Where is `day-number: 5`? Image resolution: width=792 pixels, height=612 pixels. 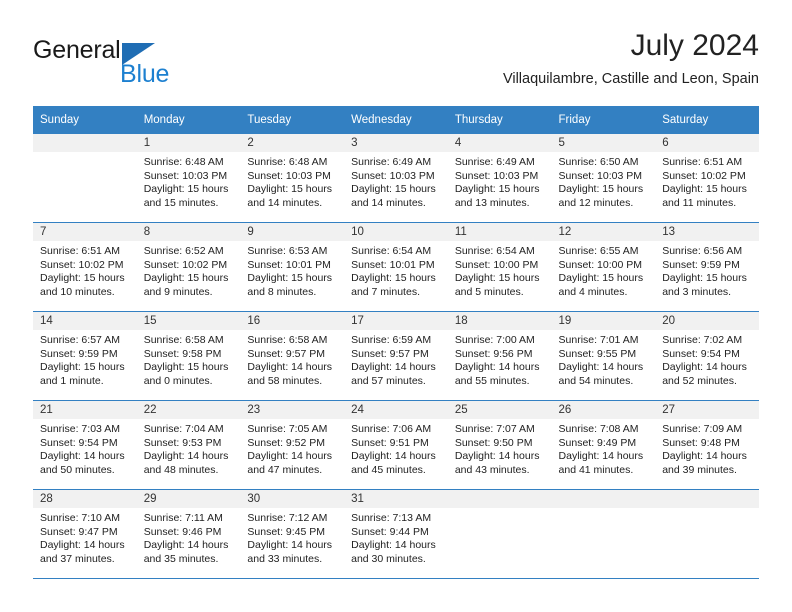
day-number: 5 is located at coordinates (603, 143).